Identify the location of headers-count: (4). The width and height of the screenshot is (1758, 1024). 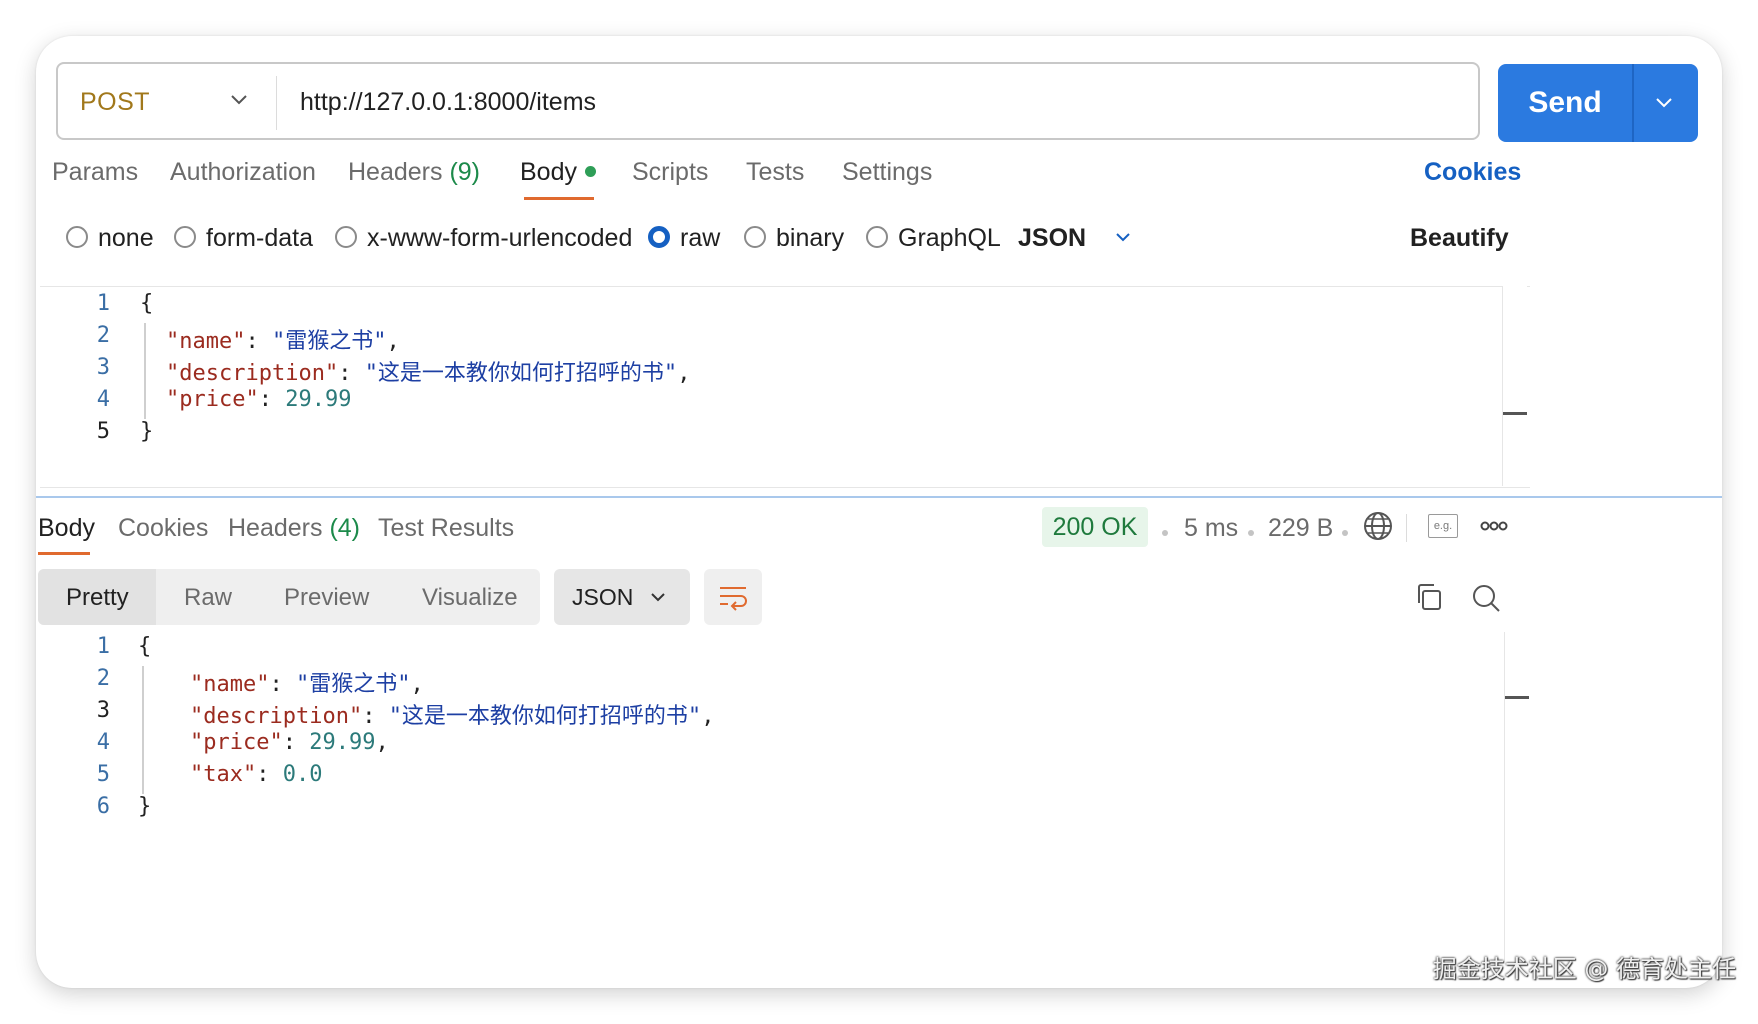
(345, 528).